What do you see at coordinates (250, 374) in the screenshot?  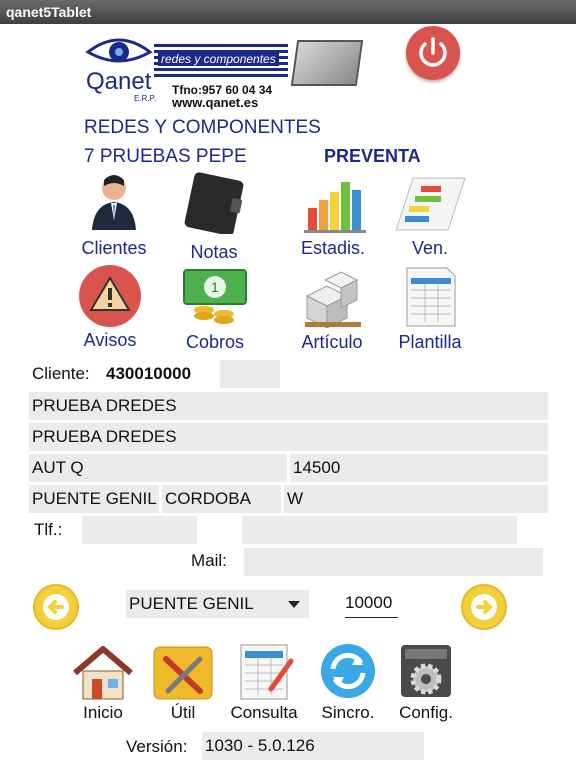 I see `cliente-extra-field` at bounding box center [250, 374].